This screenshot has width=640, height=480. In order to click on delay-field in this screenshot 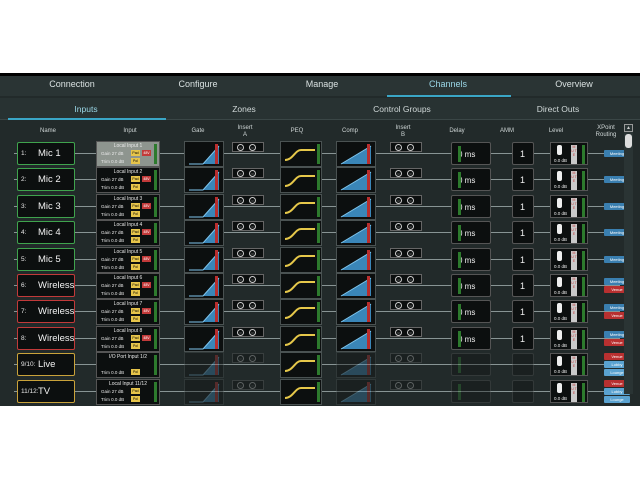, I will do `click(471, 364)`.